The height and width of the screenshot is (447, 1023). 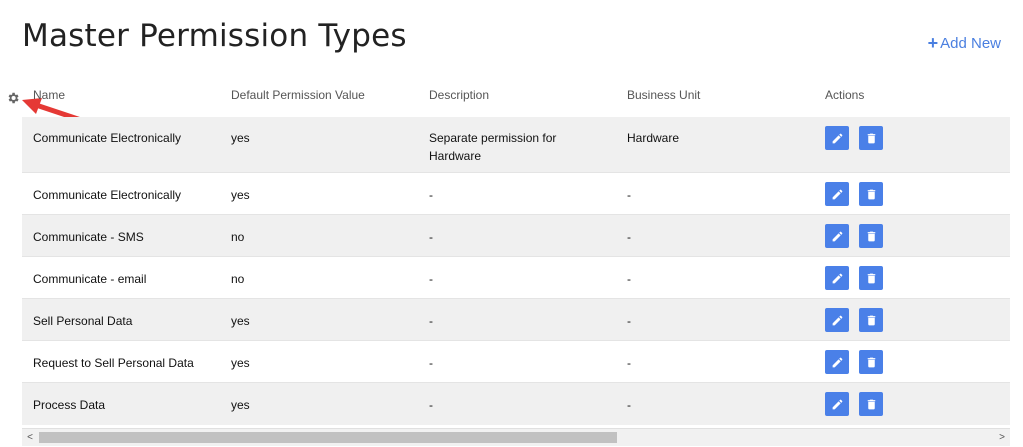 I want to click on table-row: Communicate Electronically yes - -, so click(x=516, y=194).